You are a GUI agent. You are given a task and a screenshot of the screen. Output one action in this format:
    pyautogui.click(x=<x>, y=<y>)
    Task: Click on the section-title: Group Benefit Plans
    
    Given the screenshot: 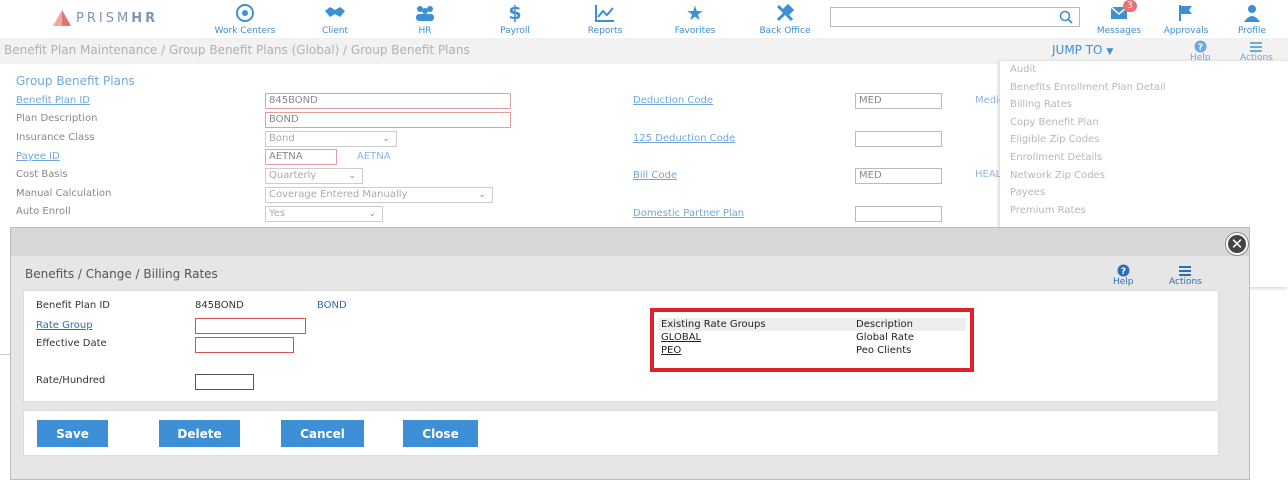 What is the action you would take?
    pyautogui.click(x=75, y=81)
    